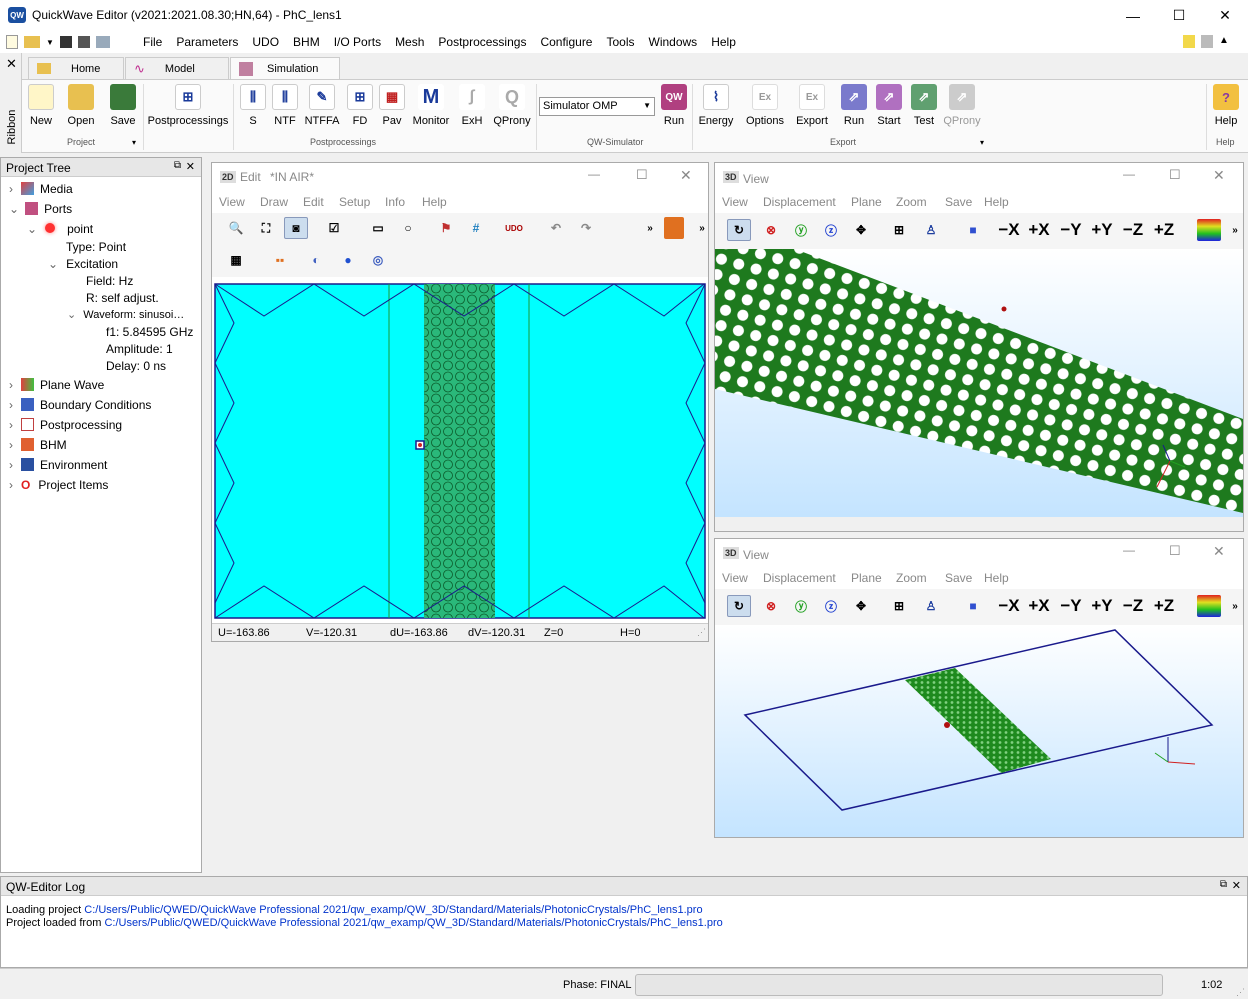  I want to click on view1-canvas, so click(979, 383).